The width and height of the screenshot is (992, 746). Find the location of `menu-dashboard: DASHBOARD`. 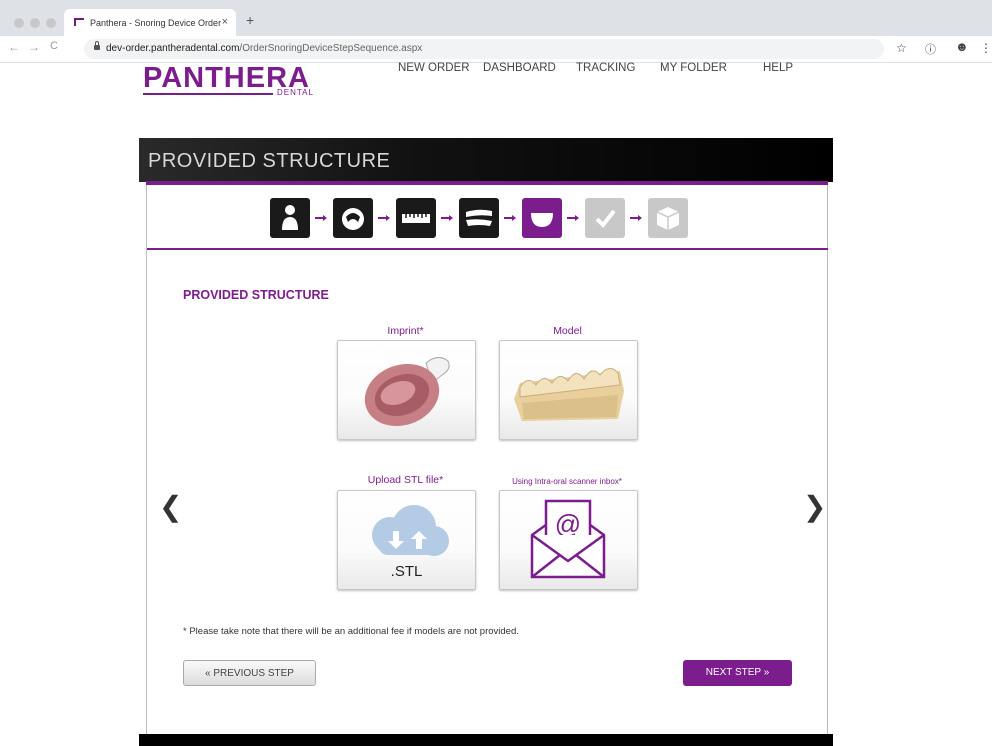

menu-dashboard: DASHBOARD is located at coordinates (519, 68).